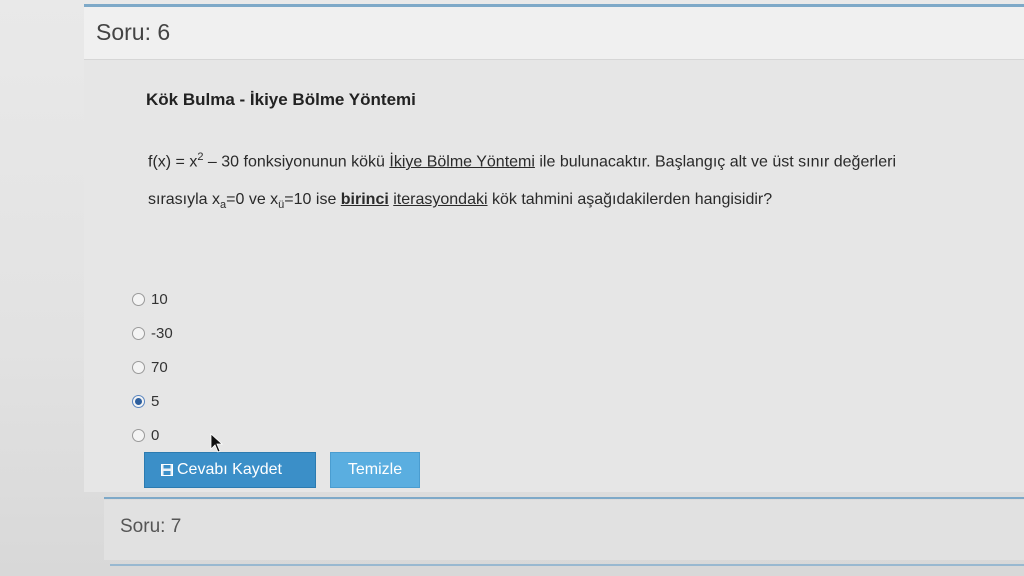 This screenshot has width=1024, height=576. What do you see at coordinates (162, 333) in the screenshot?
I see `option-label: -30` at bounding box center [162, 333].